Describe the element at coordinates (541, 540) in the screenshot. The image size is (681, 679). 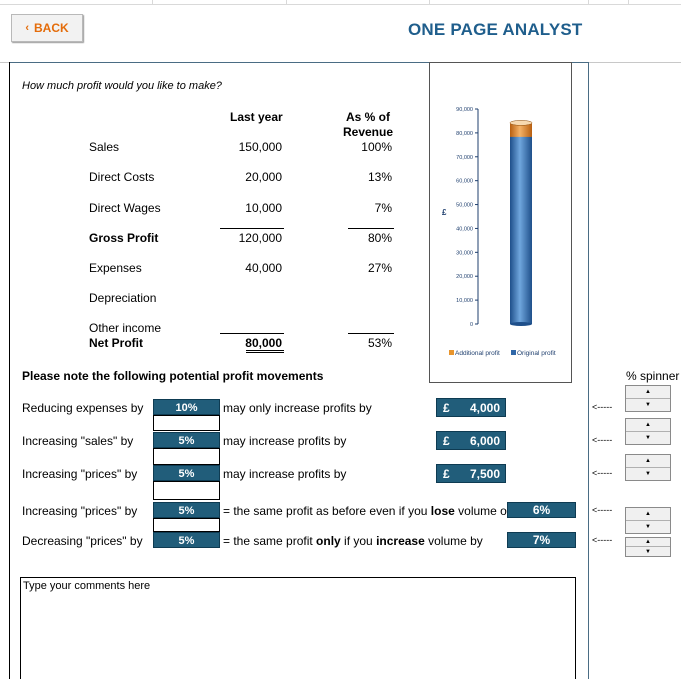
I see `movement-result-increase-volume: 7%` at that location.